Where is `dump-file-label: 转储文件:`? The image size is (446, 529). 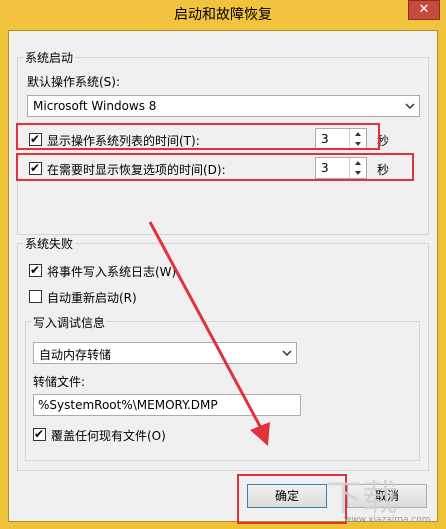
dump-file-label: 转储文件: is located at coordinates (59, 382).